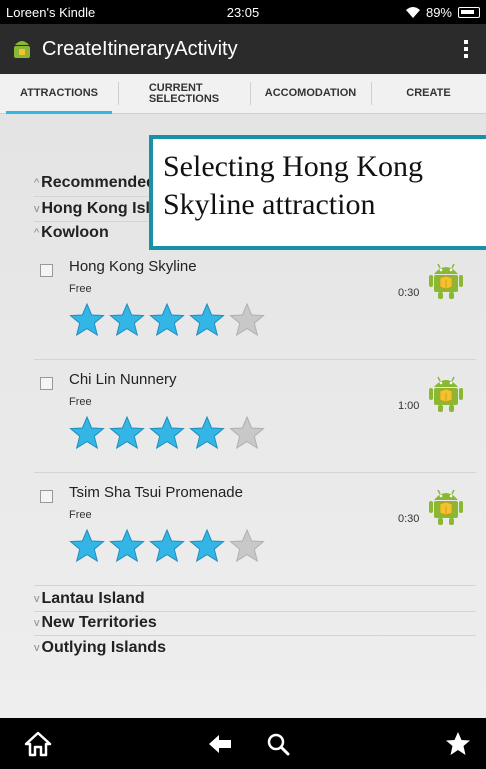 Image resolution: width=486 pixels, height=769 pixels. Describe the element at coordinates (103, 647) in the screenshot. I see `group-label: Outlying Islands` at that location.